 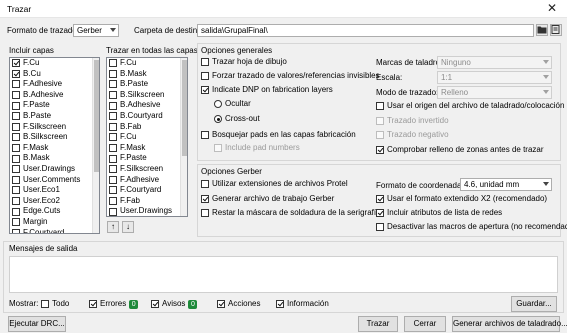 I want to click on include-layer-item: User.Eco1, so click(x=54, y=190).